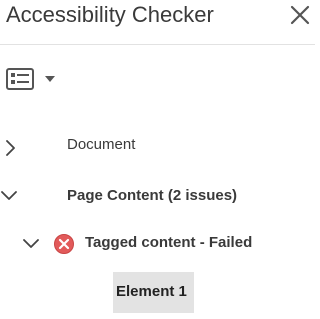 The image size is (320, 319). What do you see at coordinates (169, 242) in the screenshot?
I see `tree-item-label: Tagged content - Failed` at bounding box center [169, 242].